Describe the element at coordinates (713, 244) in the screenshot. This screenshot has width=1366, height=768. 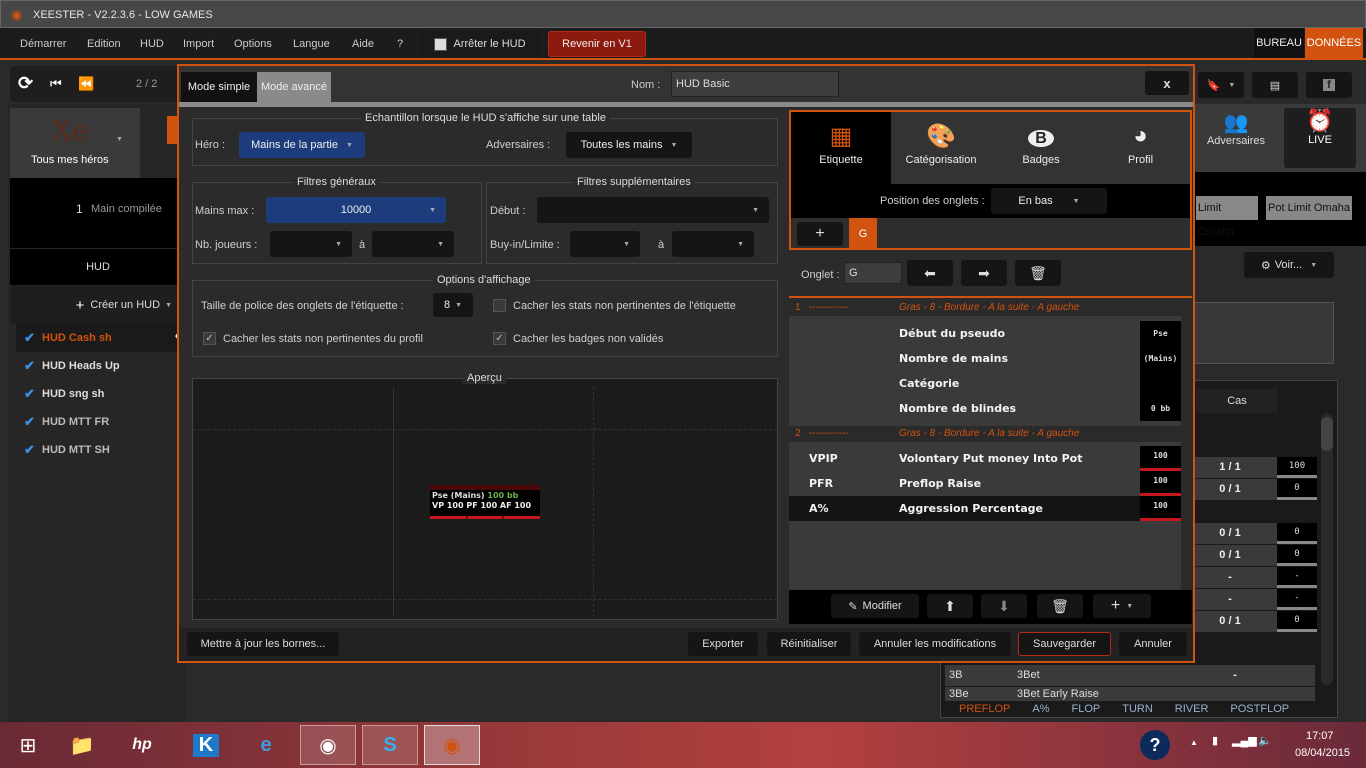
I see `buyin-max-dropdown: ▼` at that location.